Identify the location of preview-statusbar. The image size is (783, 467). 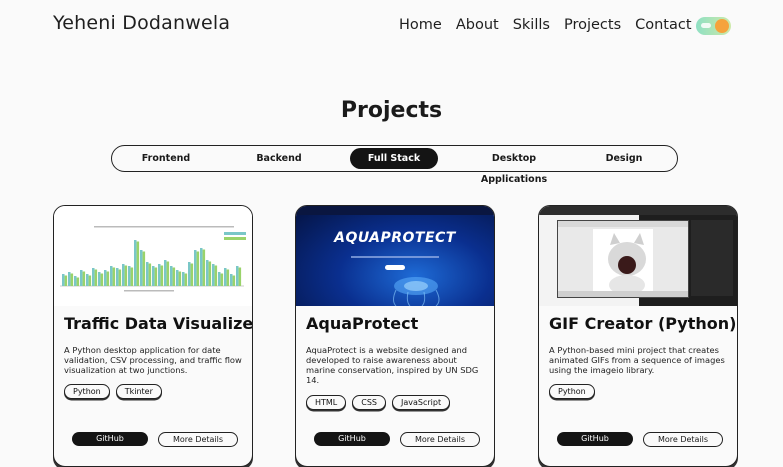
(623, 294).